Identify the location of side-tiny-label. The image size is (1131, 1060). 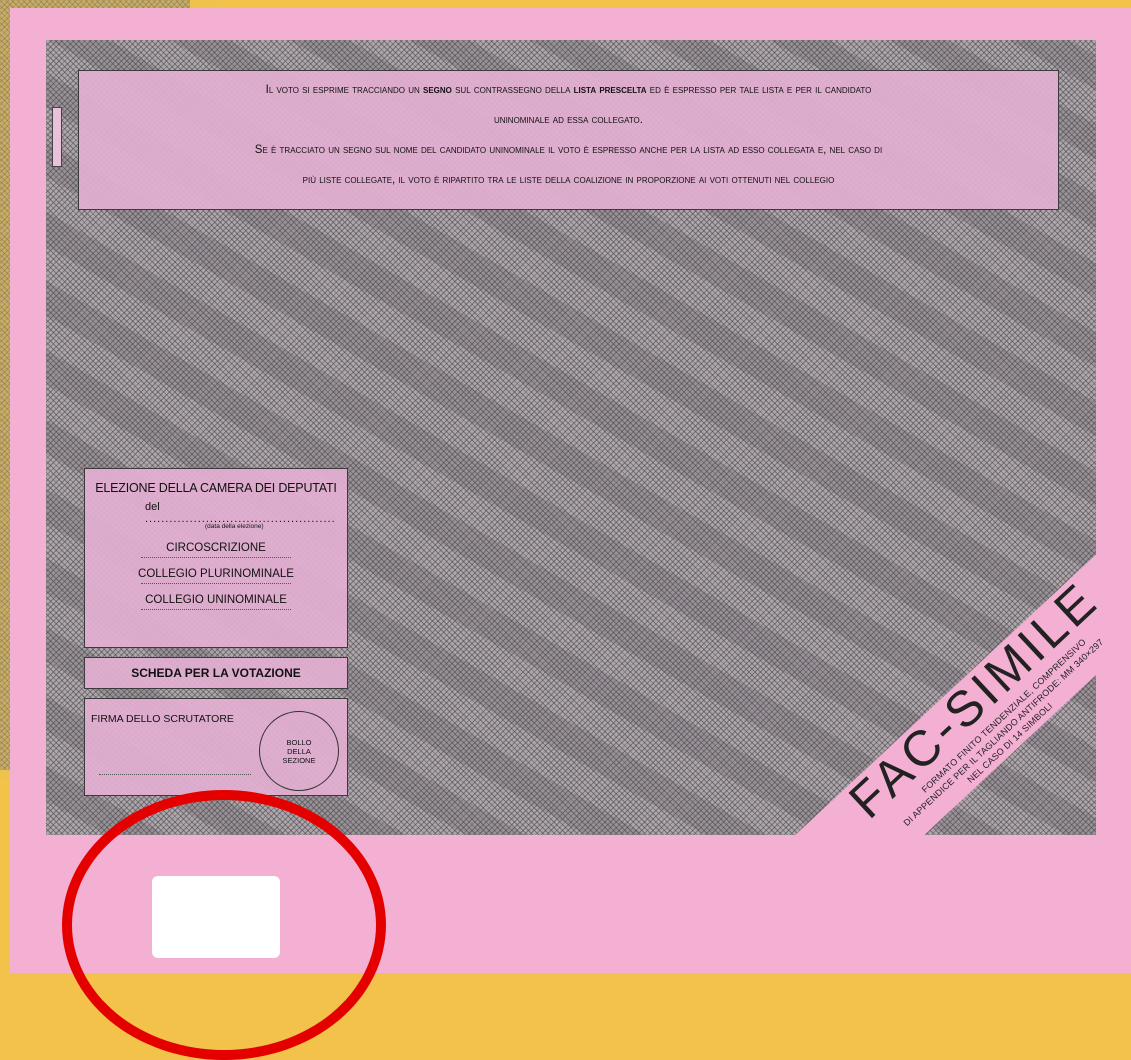
(57, 137).